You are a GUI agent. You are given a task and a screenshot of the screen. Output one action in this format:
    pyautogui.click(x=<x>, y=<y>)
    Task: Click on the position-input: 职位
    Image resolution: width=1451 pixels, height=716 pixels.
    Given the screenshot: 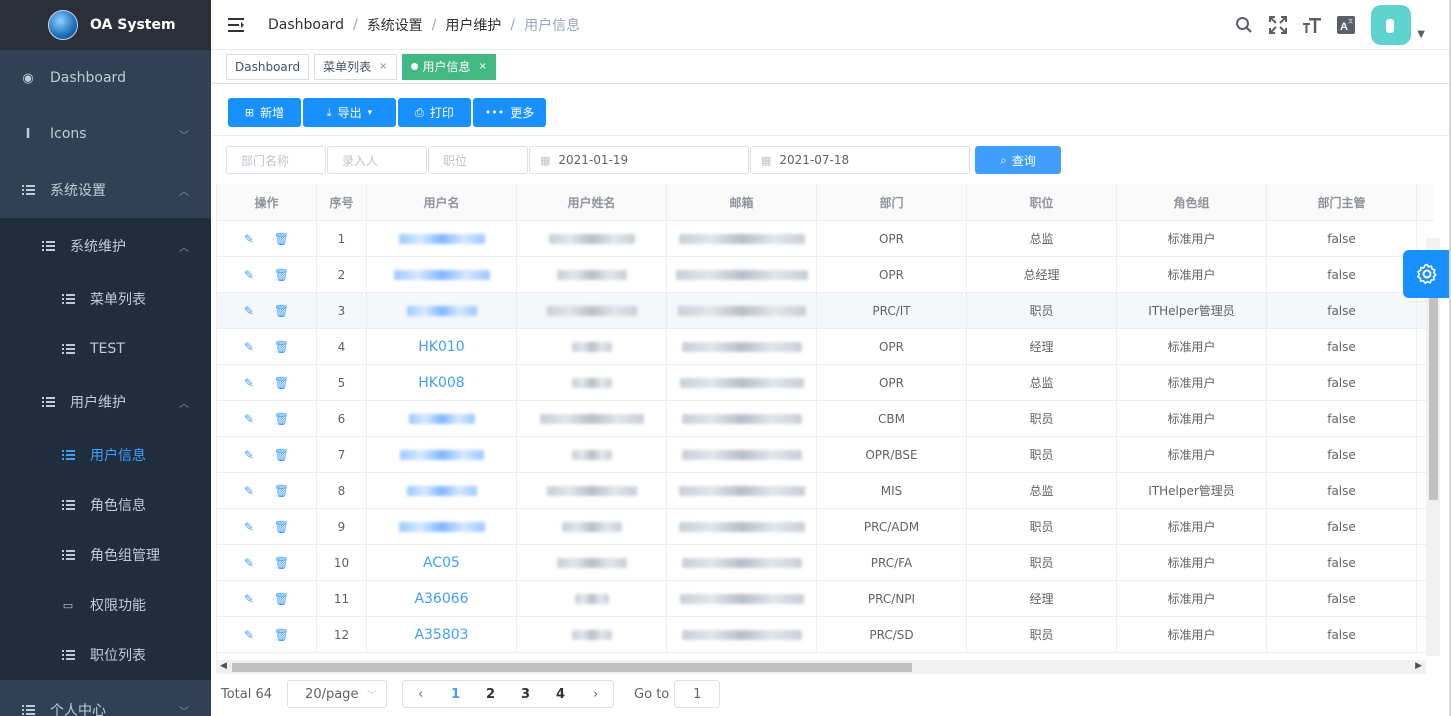 What is the action you would take?
    pyautogui.click(x=478, y=160)
    